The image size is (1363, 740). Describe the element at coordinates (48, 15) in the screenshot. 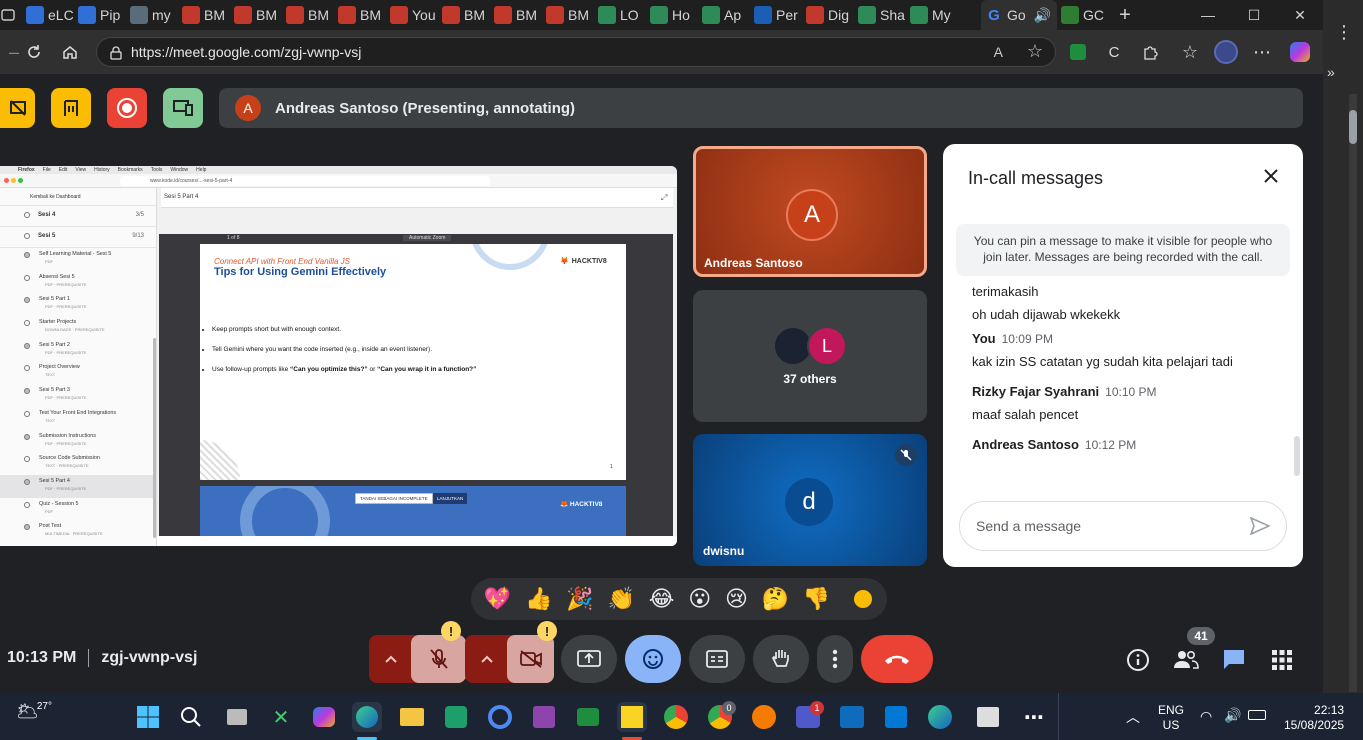

I see `browser-tab: eLC` at that location.